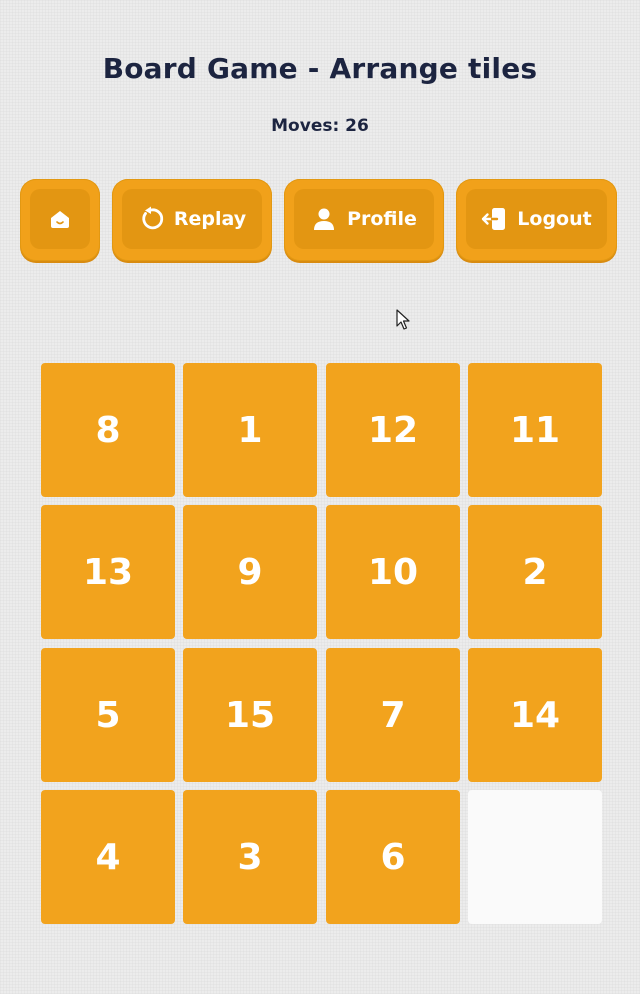 This screenshot has width=640, height=994. Describe the element at coordinates (108, 430) in the screenshot. I see `tile-8: 8` at that location.